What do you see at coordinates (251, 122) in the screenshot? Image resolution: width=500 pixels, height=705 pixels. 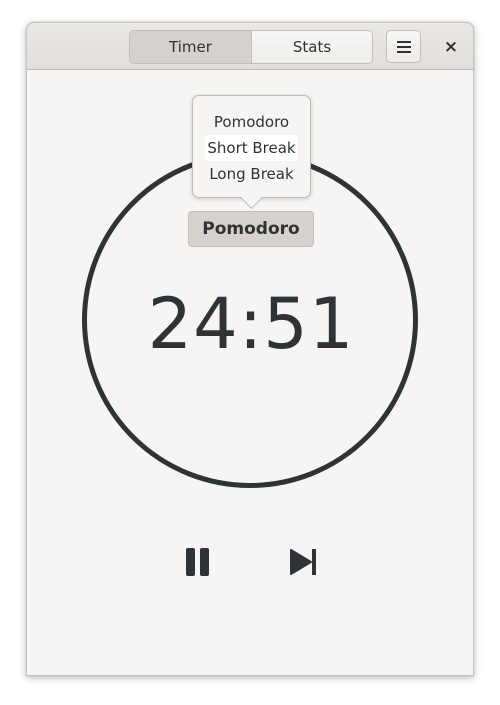 I see `popover-item-pomodoro: Pomodoro` at bounding box center [251, 122].